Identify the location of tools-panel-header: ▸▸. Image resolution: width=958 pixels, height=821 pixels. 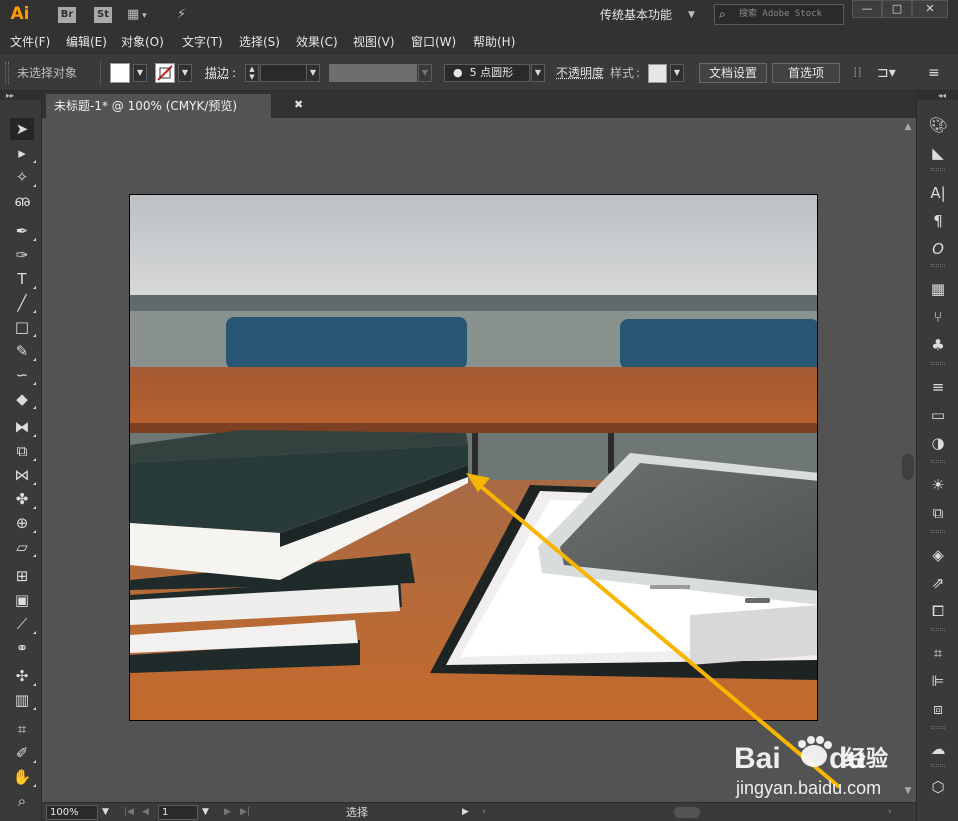
(21, 95).